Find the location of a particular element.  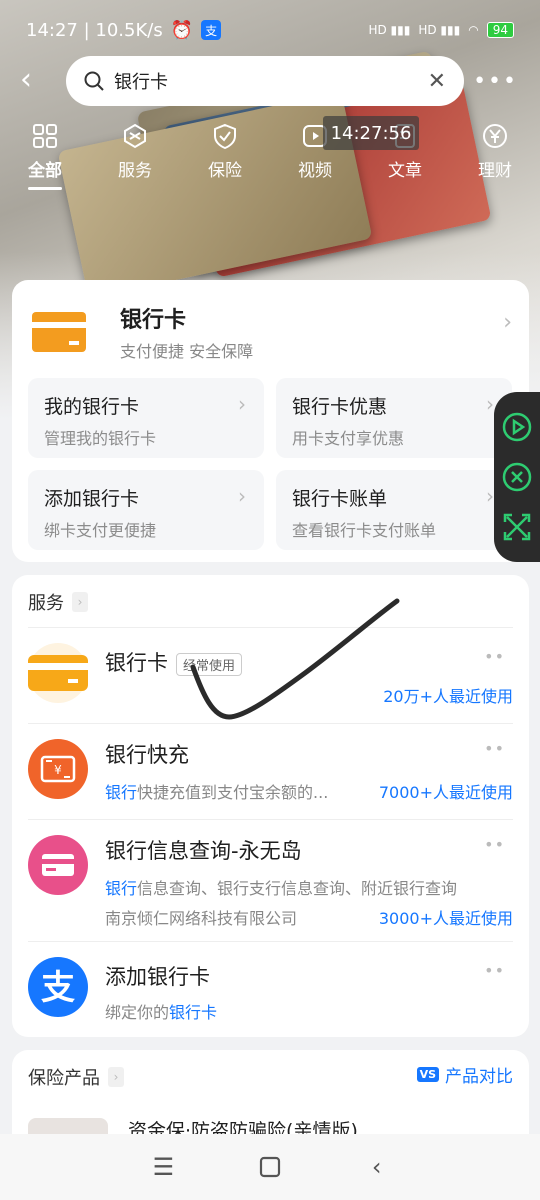

search-bar-row: ‹ ✕ ••• is located at coordinates (270, 82).